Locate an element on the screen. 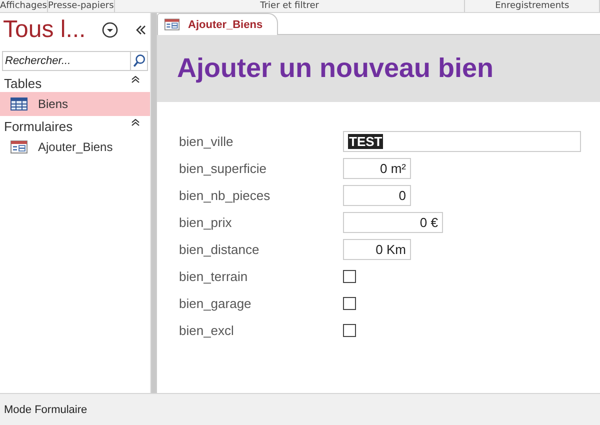 This screenshot has width=600, height=425. navigation-item: Ajouter_Biens is located at coordinates (75, 147).